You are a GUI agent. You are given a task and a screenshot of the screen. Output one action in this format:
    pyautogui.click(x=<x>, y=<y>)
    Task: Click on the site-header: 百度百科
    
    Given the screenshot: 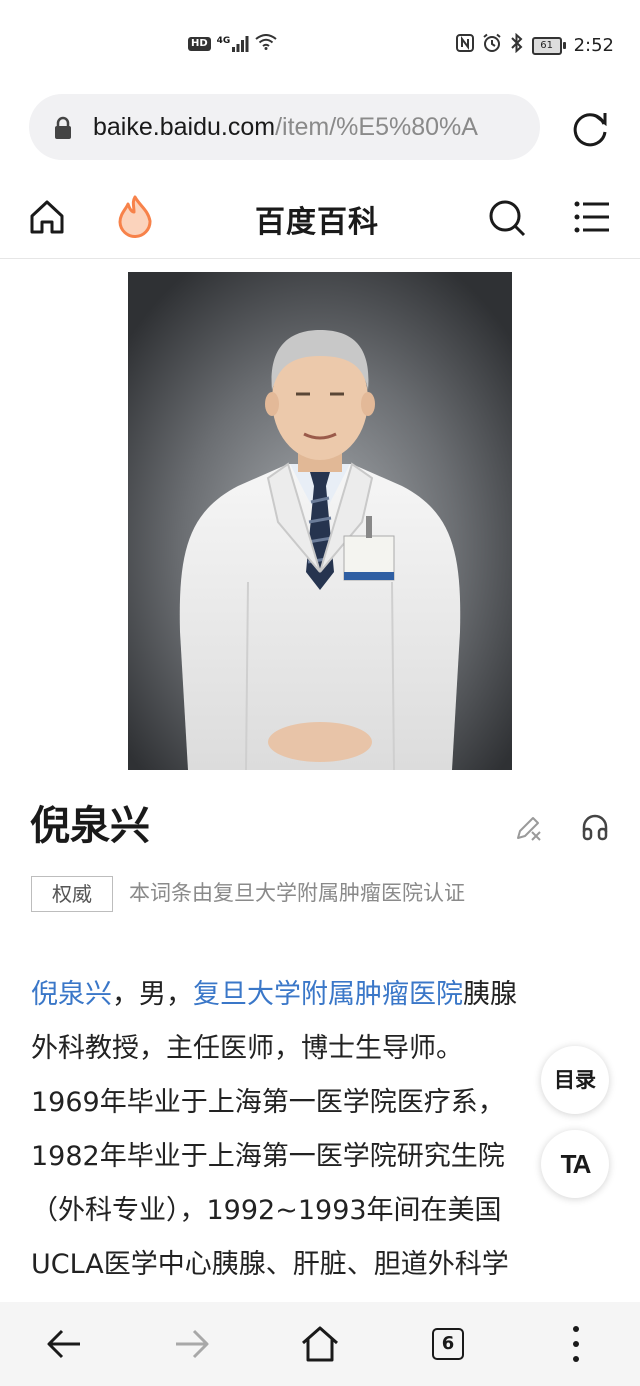 What is the action you would take?
    pyautogui.click(x=320, y=219)
    